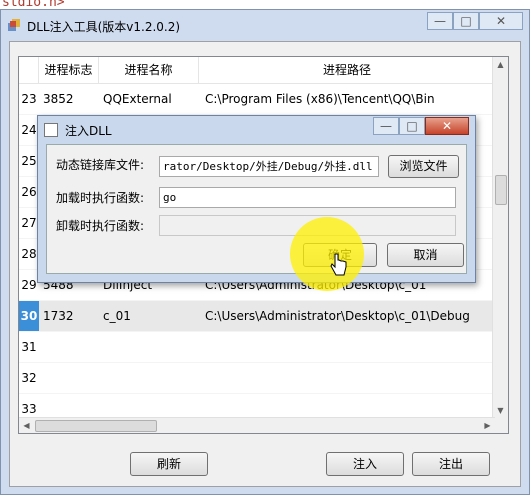 Image resolution: width=530 pixels, height=495 pixels. Describe the element at coordinates (29, 161) in the screenshot. I see `row-number: 25` at that location.